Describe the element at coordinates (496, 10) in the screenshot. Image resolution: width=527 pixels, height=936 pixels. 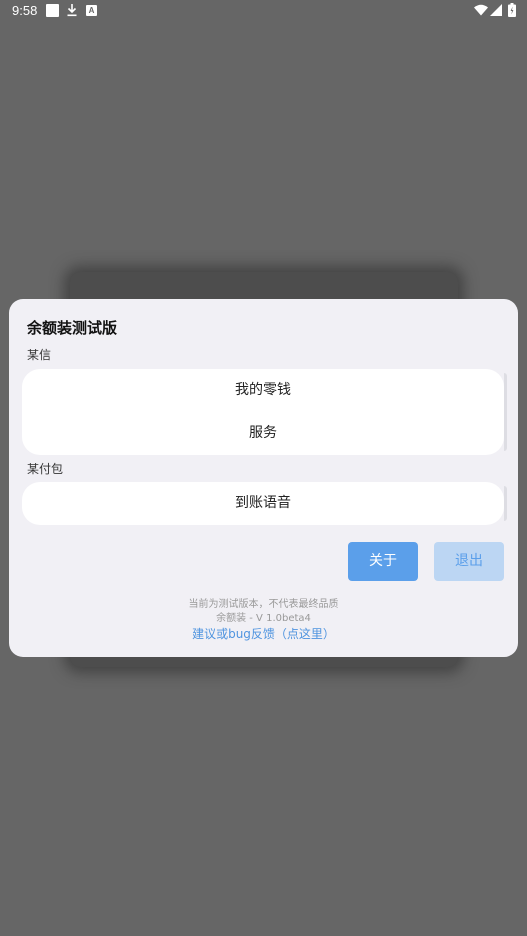
I see `signal-icon` at that location.